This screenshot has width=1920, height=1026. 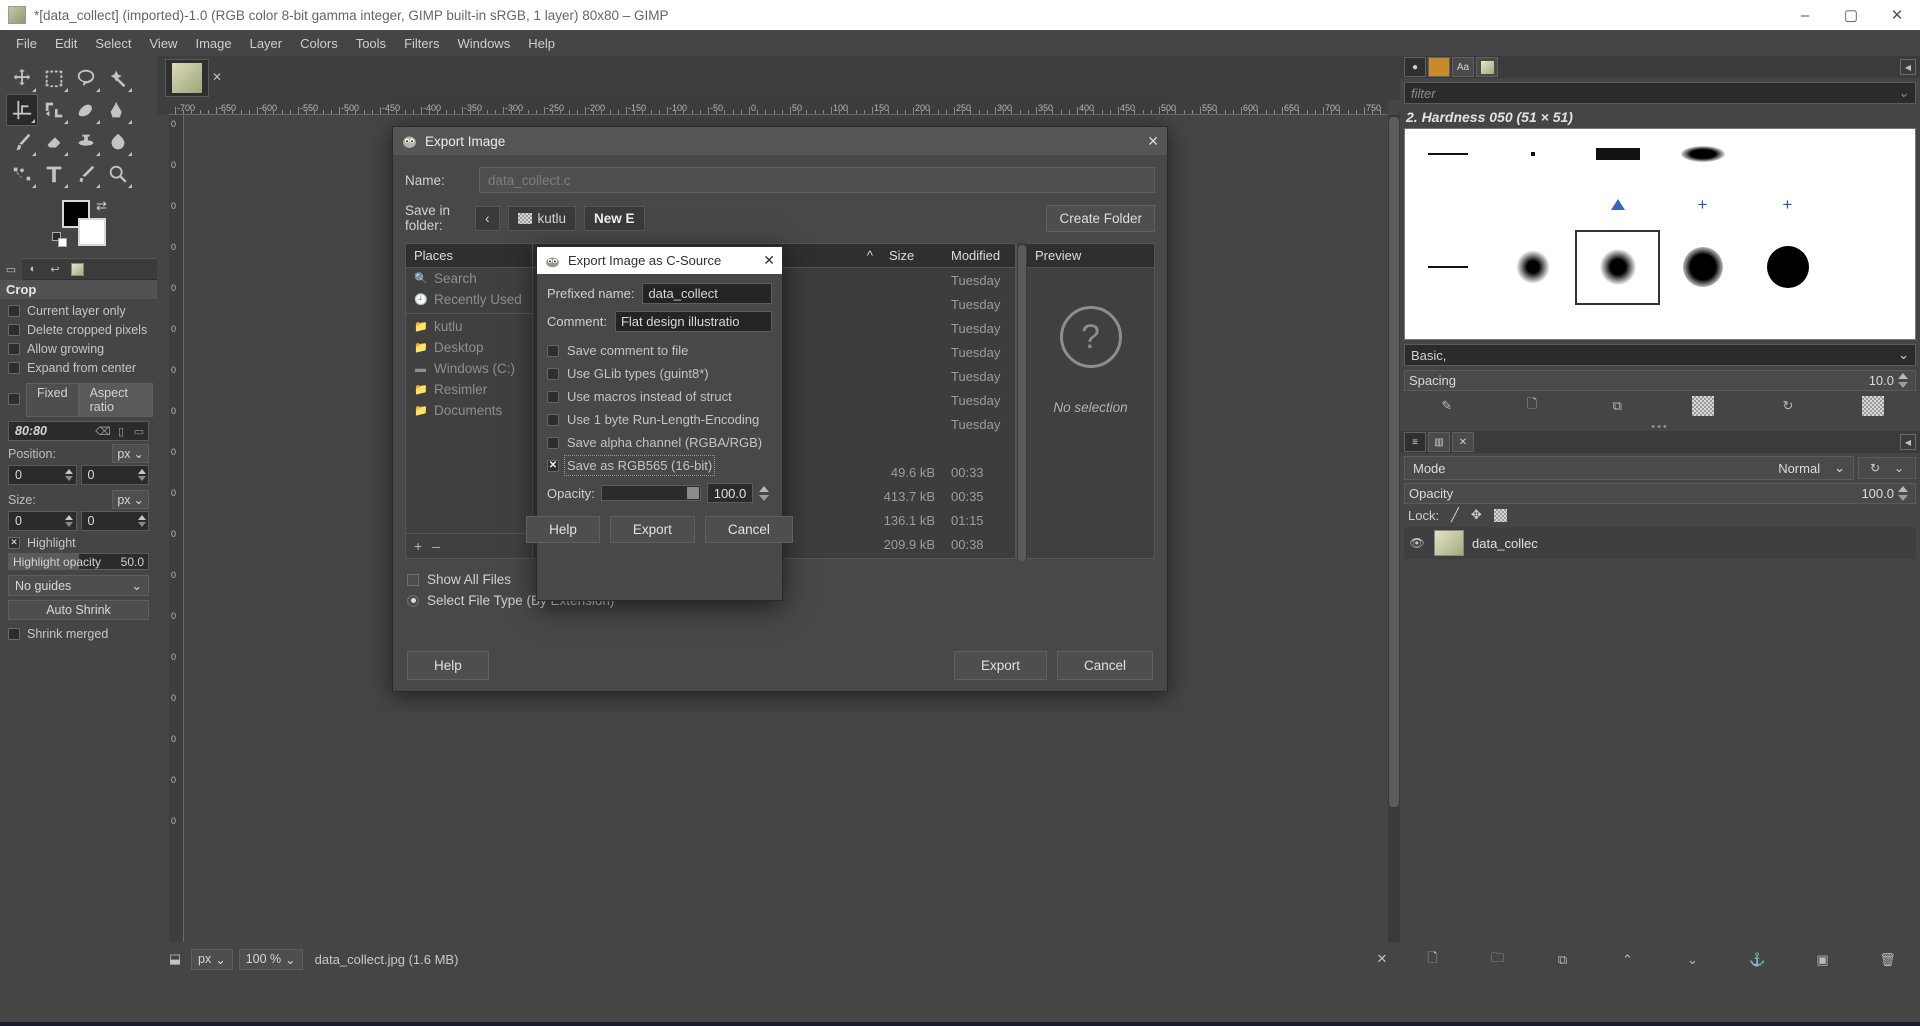 I want to click on tab-fonts: Aa, so click(x=1463, y=67).